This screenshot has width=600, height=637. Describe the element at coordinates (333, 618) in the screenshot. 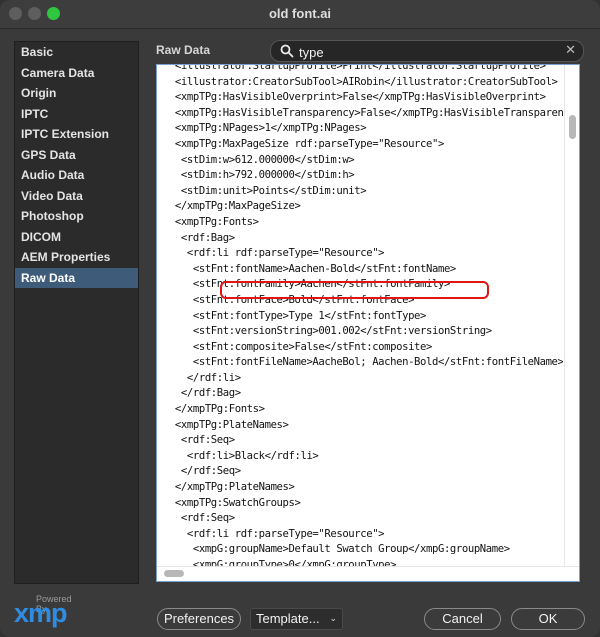

I see `chevron-down-icon: ⌄` at that location.